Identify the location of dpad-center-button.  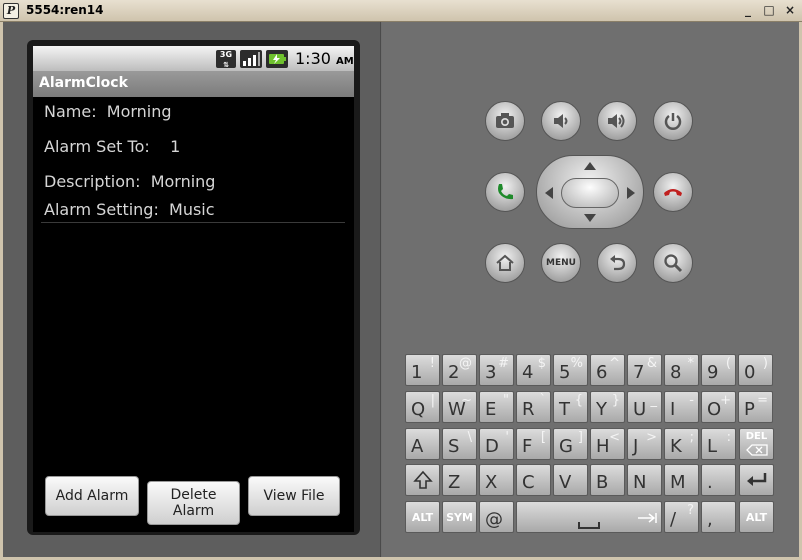
(590, 193).